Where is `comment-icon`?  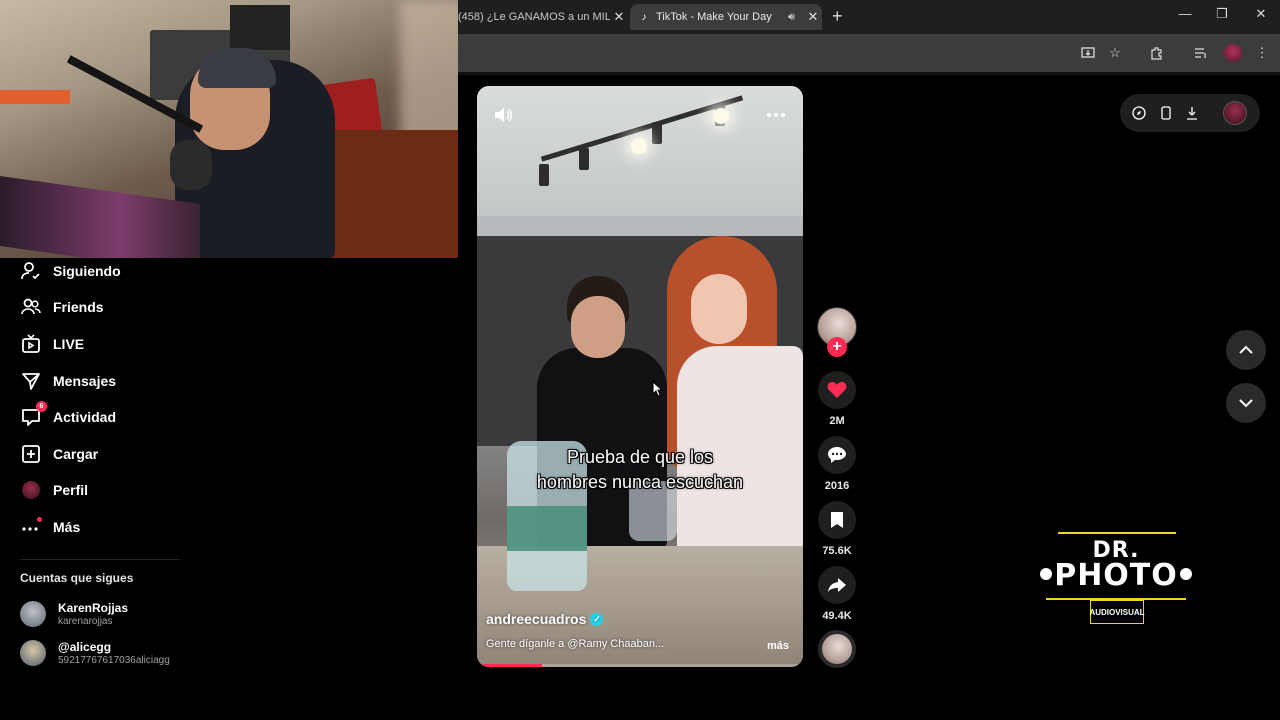 comment-icon is located at coordinates (837, 455).